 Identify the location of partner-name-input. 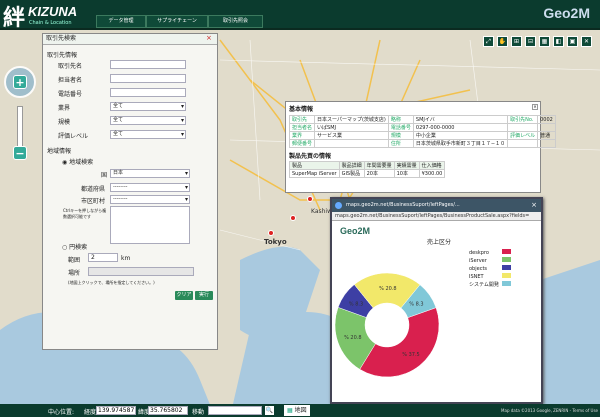
(148, 64).